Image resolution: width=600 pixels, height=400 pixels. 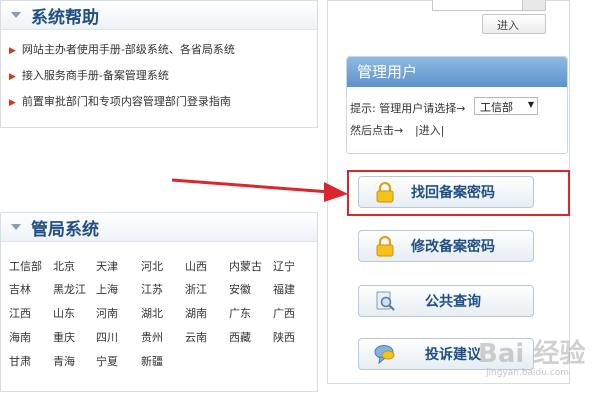 I want to click on public-query-label: 公共查询, so click(x=453, y=302).